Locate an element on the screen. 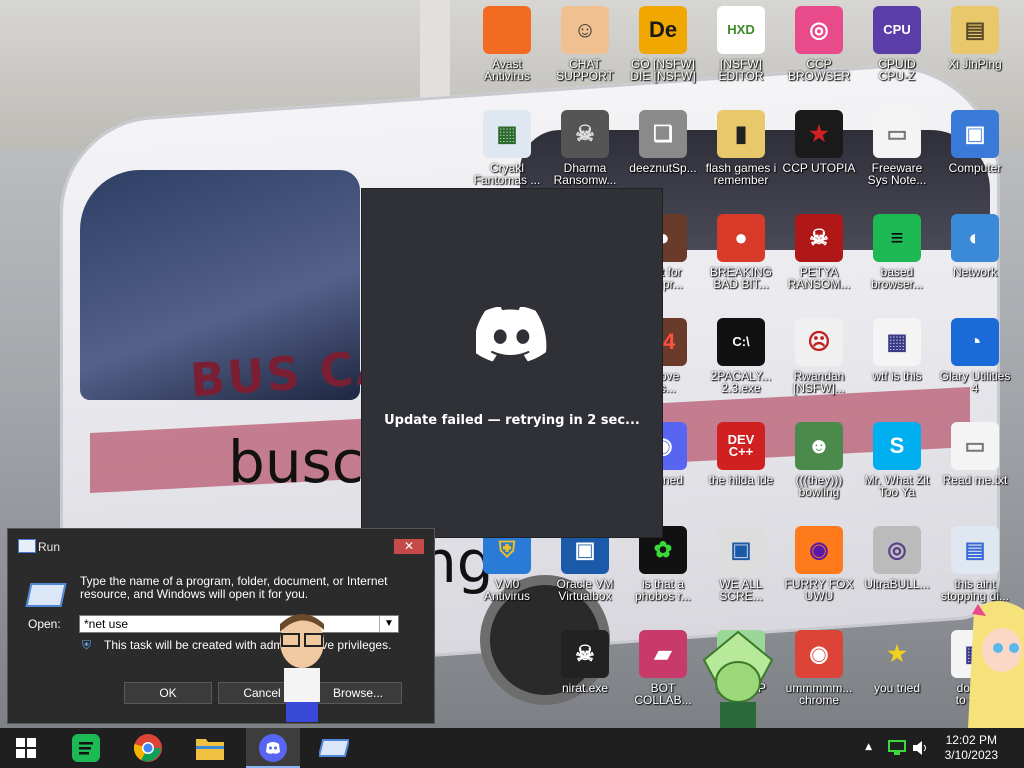 This screenshot has width=1024, height=768. run-taskbar is located at coordinates (334, 748).